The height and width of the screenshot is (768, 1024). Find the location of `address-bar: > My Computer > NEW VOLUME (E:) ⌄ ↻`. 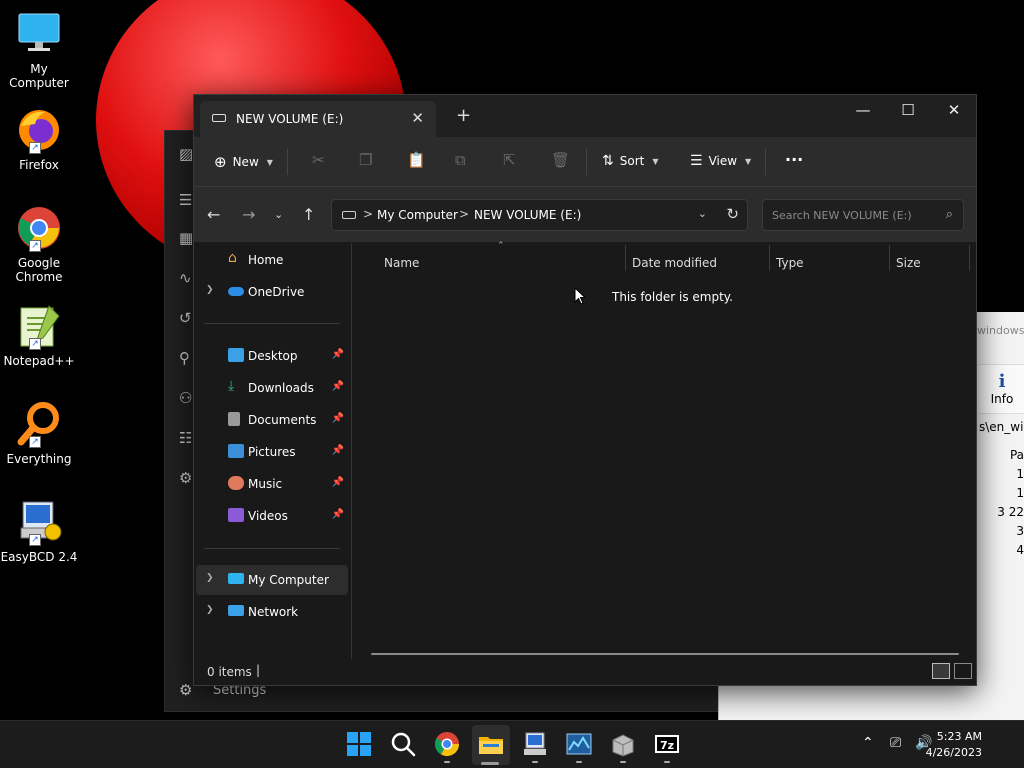

address-bar: > My Computer > NEW VOLUME (E:) ⌄ ↻ is located at coordinates (539, 215).